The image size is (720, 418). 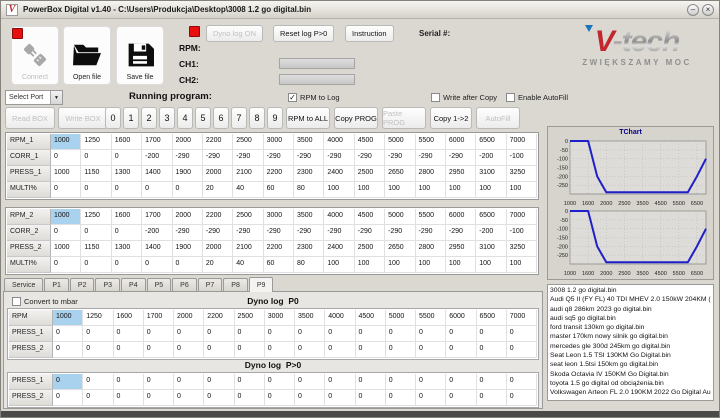 What do you see at coordinates (510, 97) in the screenshot?
I see `checkbox-box` at bounding box center [510, 97].